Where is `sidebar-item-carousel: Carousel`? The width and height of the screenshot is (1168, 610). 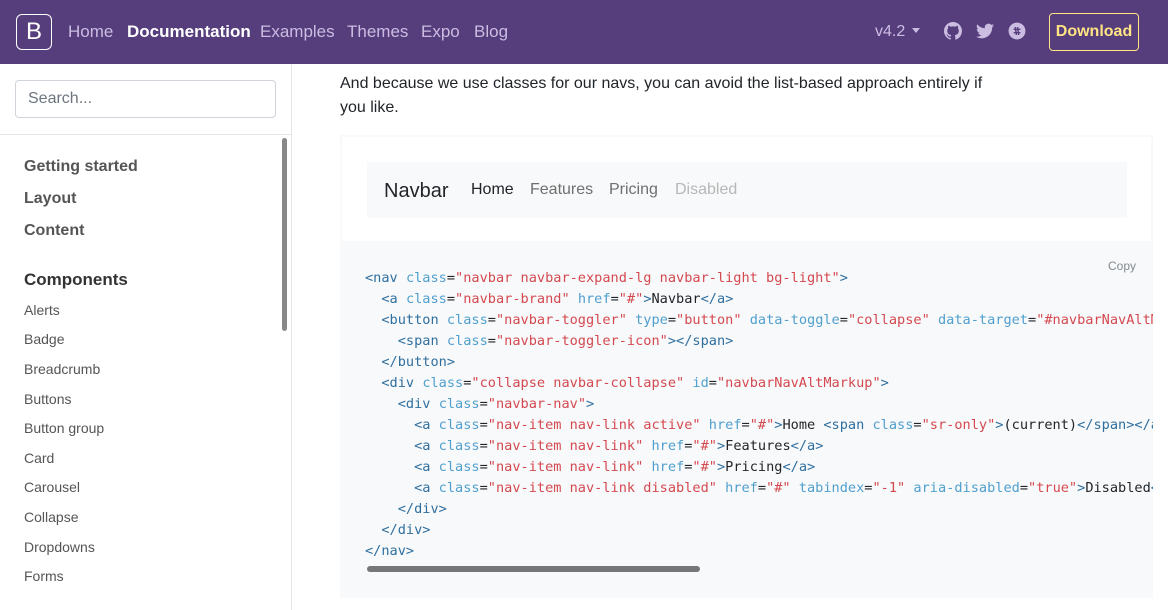 sidebar-item-carousel: Carousel is located at coordinates (52, 487).